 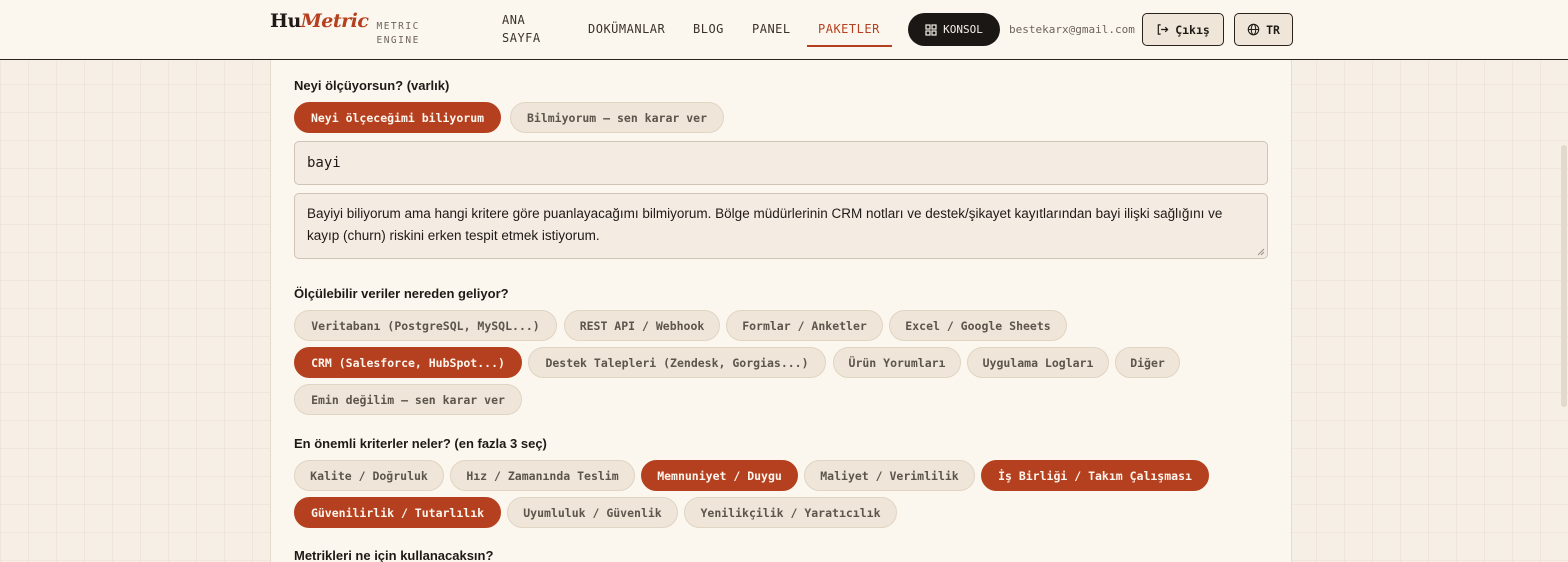 What do you see at coordinates (394, 555) in the screenshot?
I see `usage-label: Metrikleri ne için kullanacaksın?` at bounding box center [394, 555].